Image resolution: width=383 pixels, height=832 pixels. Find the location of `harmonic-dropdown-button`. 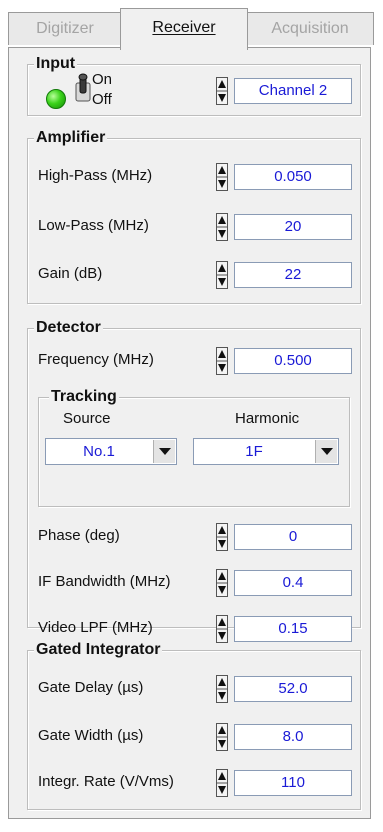

harmonic-dropdown-button is located at coordinates (326, 451).